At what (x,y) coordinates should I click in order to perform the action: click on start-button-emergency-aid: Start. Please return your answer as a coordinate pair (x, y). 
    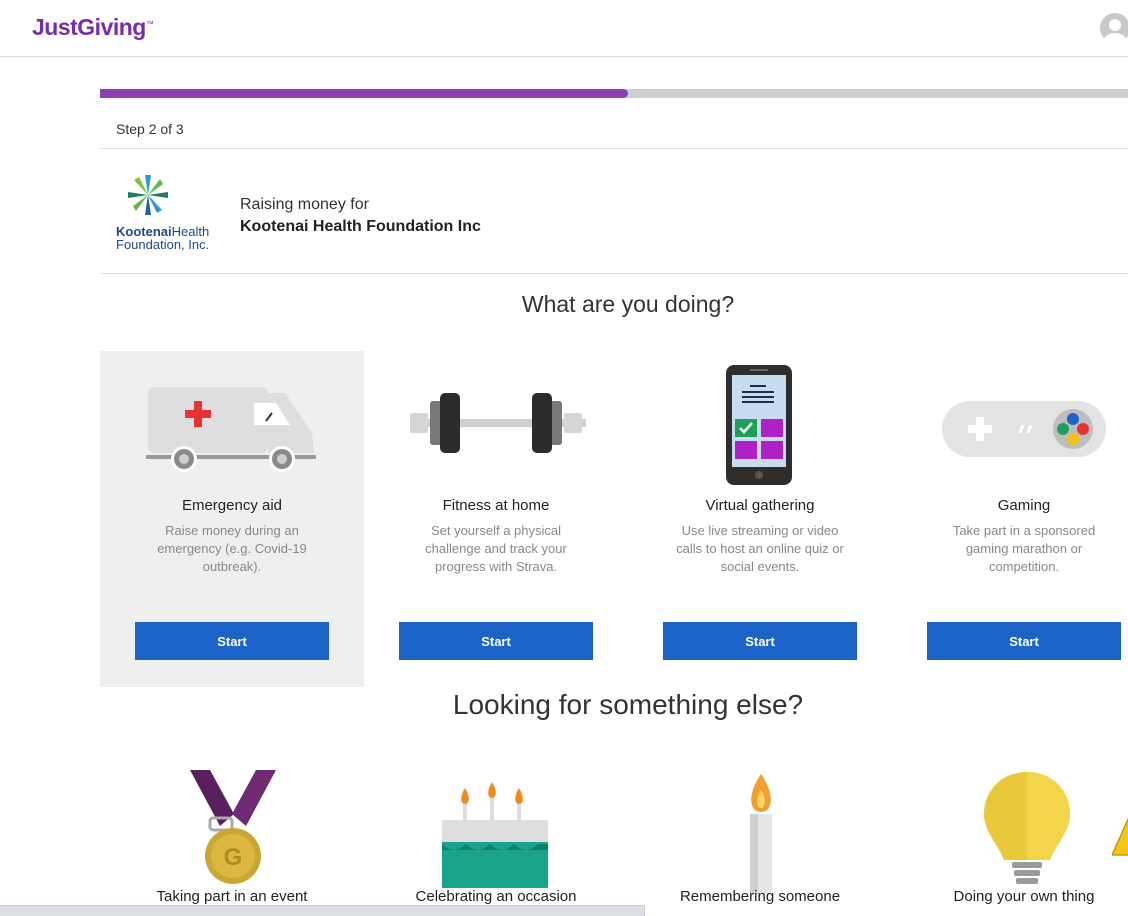
    Looking at the image, I should click on (232, 641).